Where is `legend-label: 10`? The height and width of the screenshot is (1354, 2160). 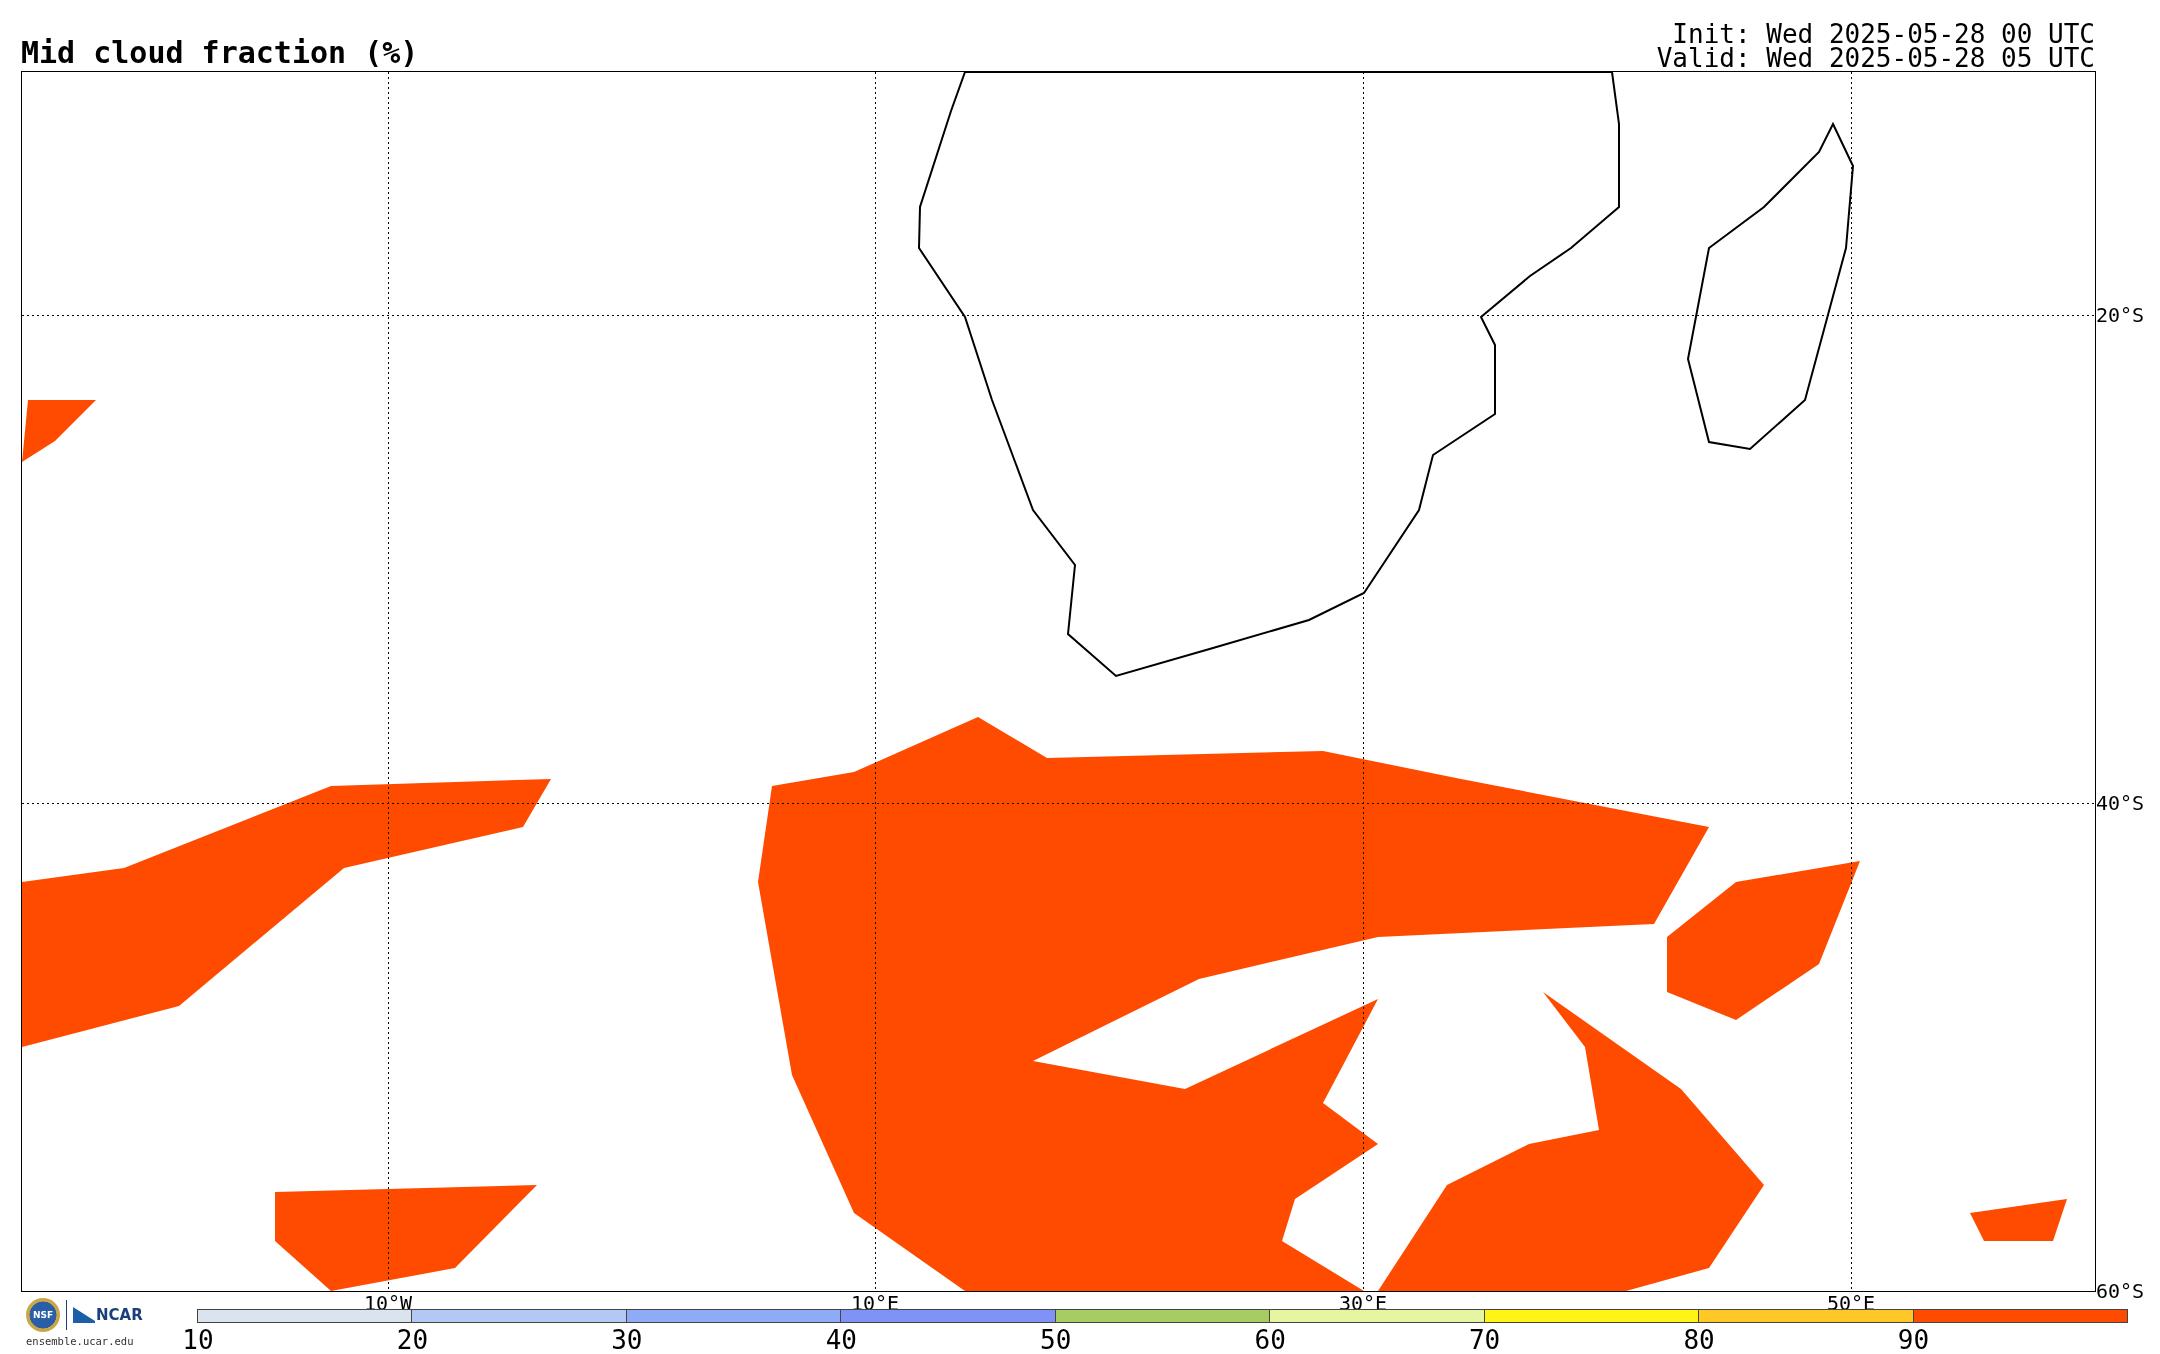
legend-label: 10 is located at coordinates (198, 1339).